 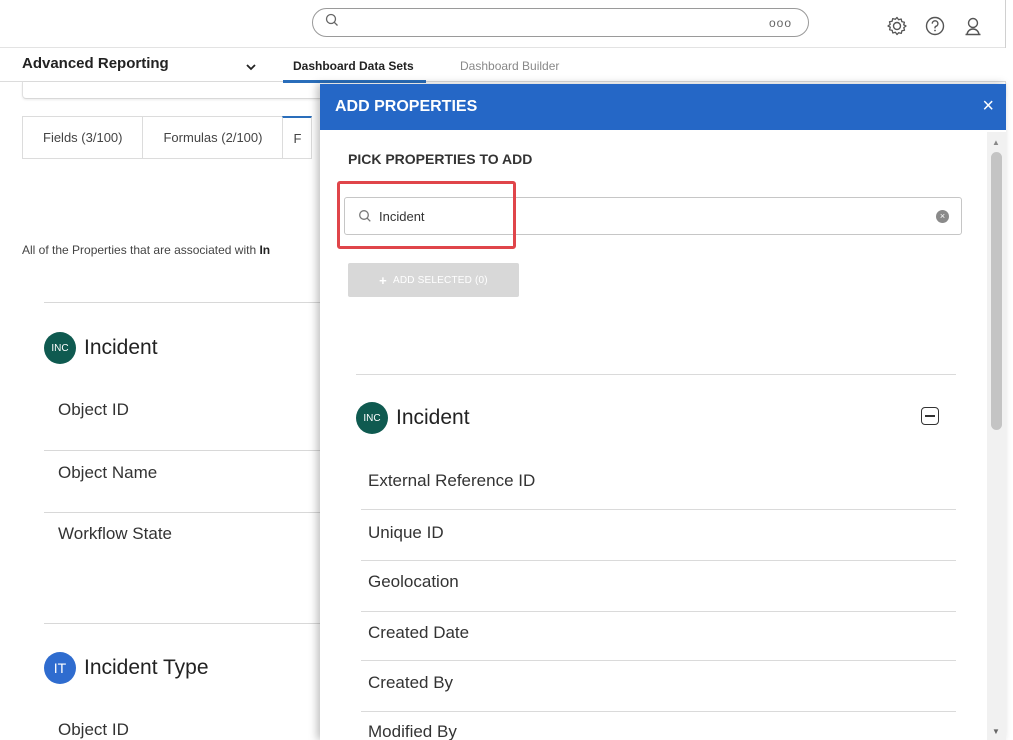 What do you see at coordinates (297, 137) in the screenshot?
I see `tab-filters: F` at bounding box center [297, 137].